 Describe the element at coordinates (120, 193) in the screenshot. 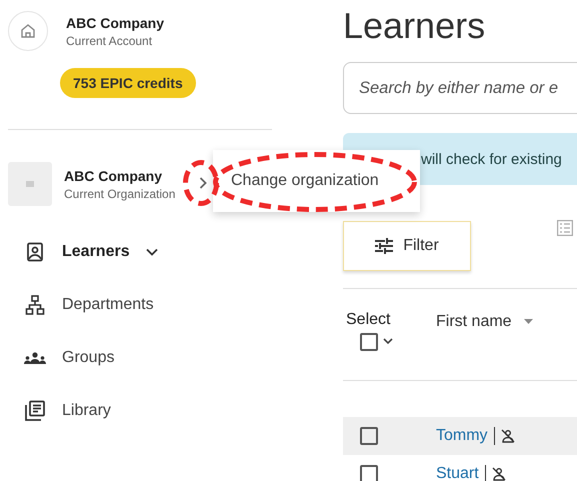

I see `organization-role: Current Organization` at that location.